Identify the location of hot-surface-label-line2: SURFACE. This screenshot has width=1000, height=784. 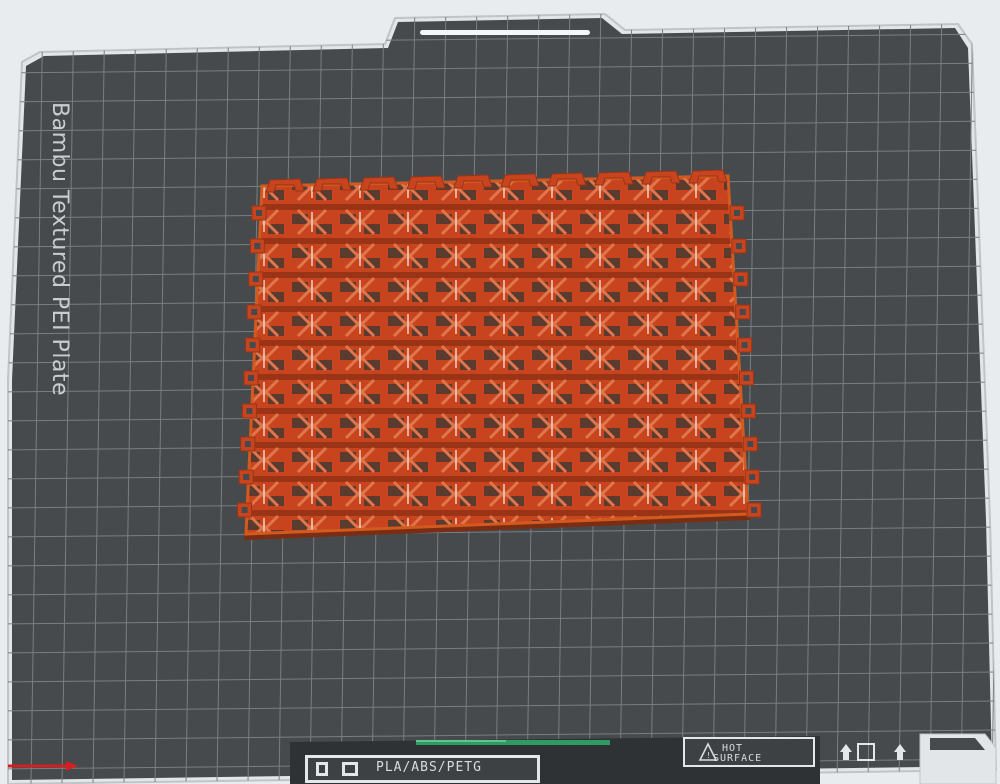
(738, 758).